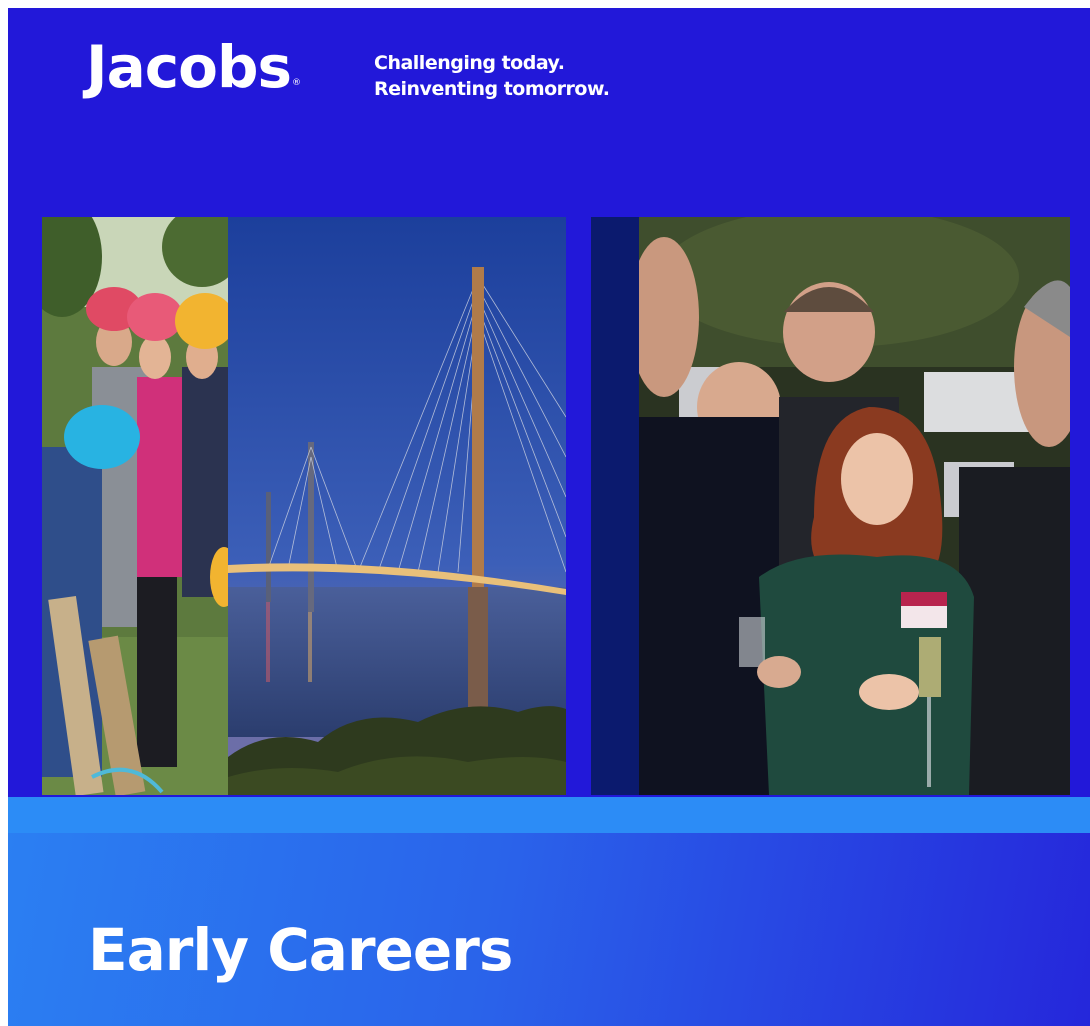  What do you see at coordinates (300, 950) in the screenshot?
I see `banner-title: Early Careers` at bounding box center [300, 950].